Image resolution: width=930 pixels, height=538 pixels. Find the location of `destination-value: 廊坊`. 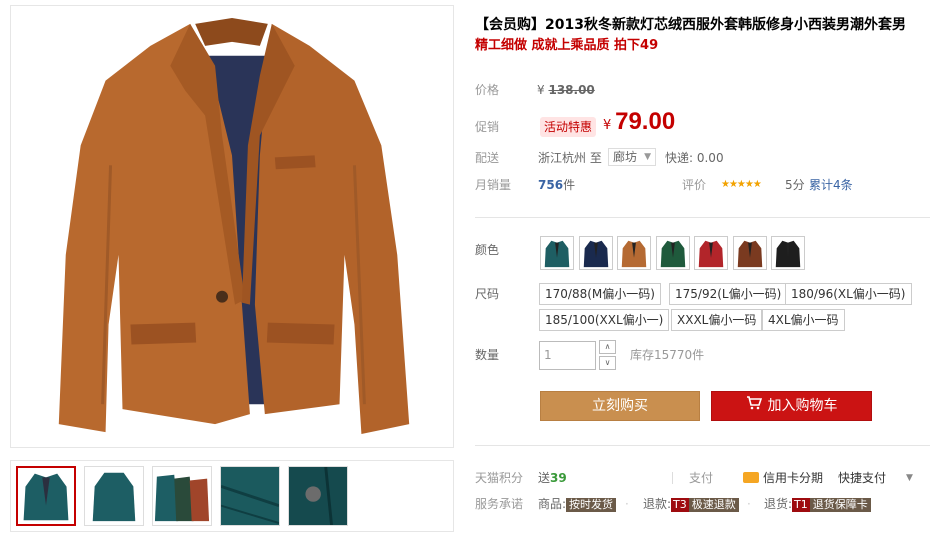

destination-value: 廊坊 is located at coordinates (625, 157).